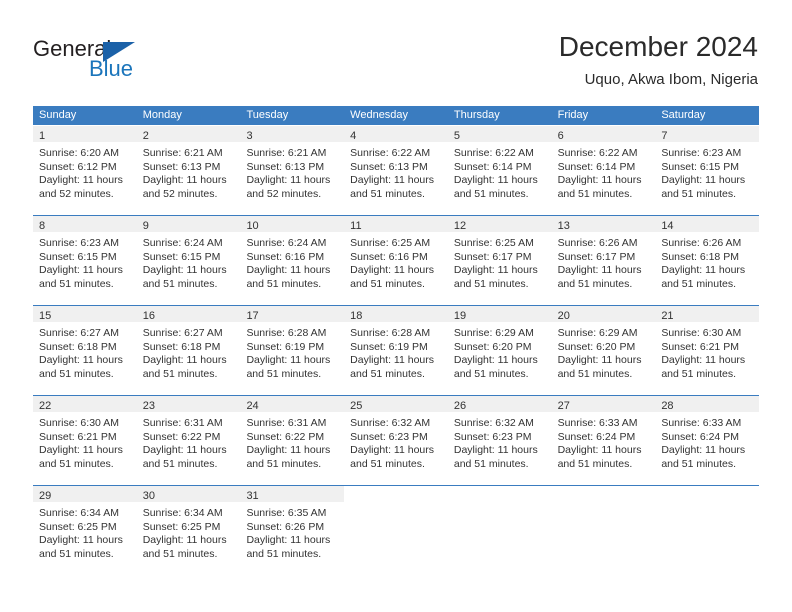 The image size is (792, 612). Describe the element at coordinates (285, 436) in the screenshot. I see `sunset-text: Sunset: 6:22 PM` at that location.